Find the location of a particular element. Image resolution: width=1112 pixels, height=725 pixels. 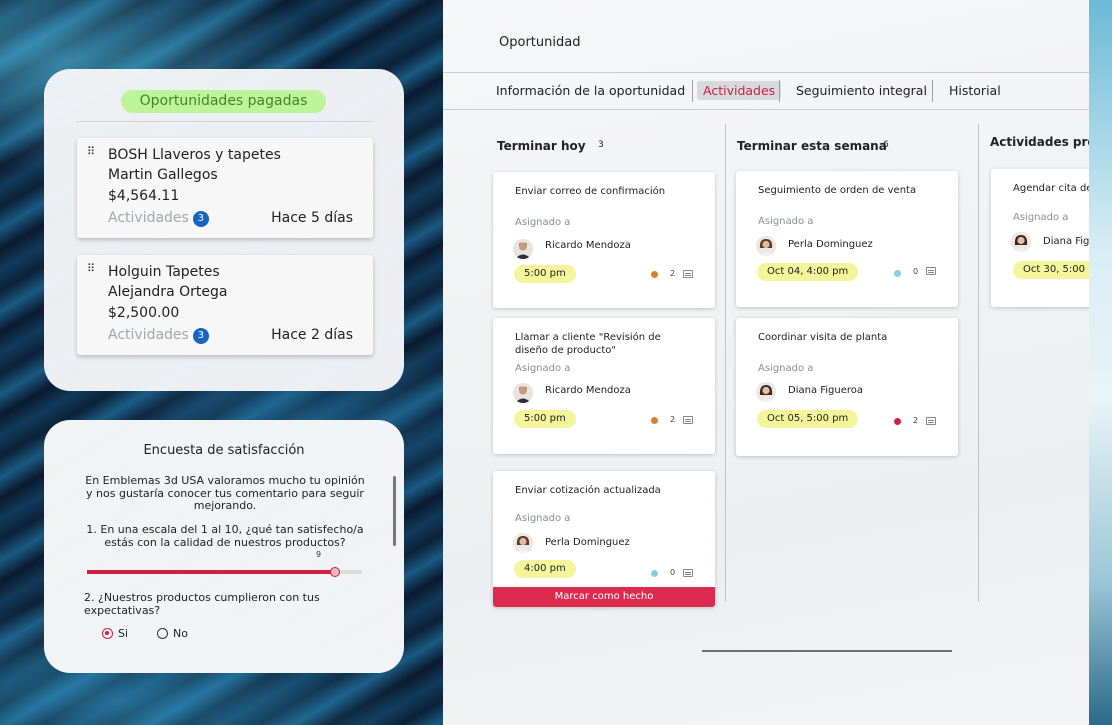

tab-tracking: Seguimiento integral is located at coordinates (861, 90).